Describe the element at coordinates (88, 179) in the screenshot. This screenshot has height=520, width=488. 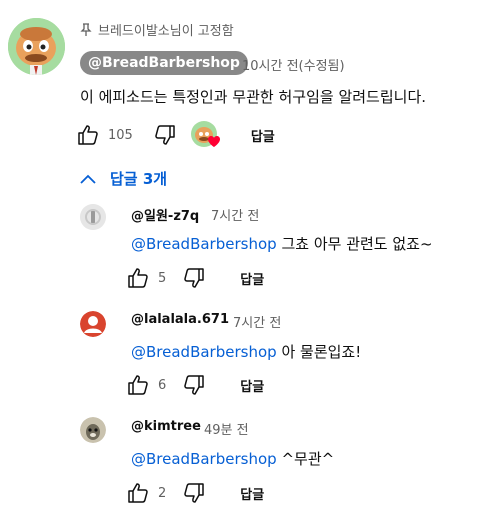
I see `chevron-up-icon` at that location.